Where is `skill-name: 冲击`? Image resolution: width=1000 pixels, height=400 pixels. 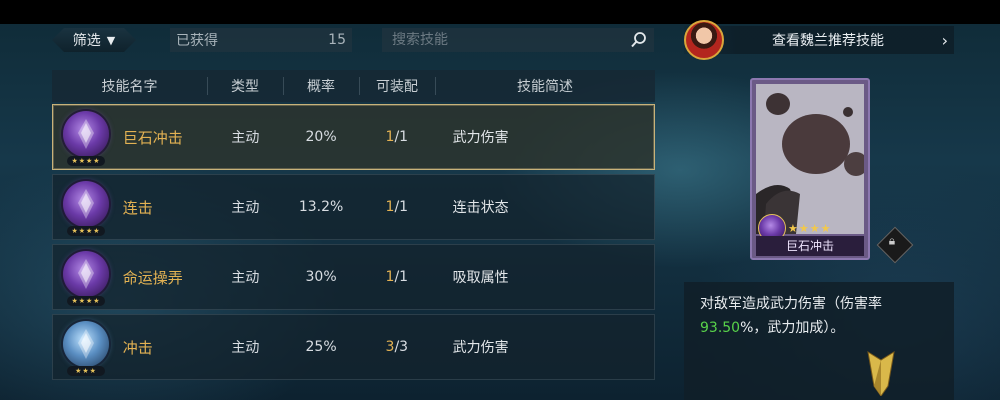 skill-name: 冲击 is located at coordinates (137, 347).